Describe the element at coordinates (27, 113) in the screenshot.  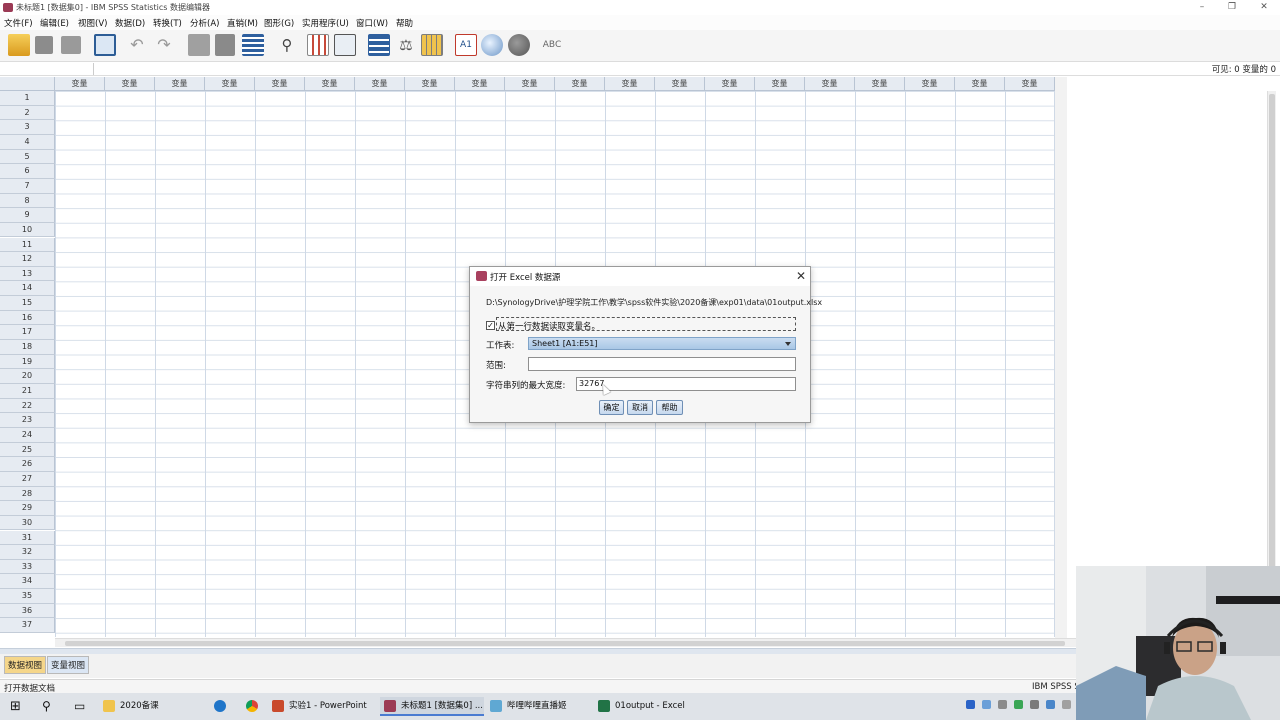
I see `row-header: 2` at that location.